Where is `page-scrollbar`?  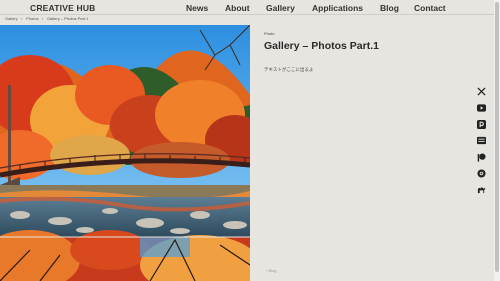 page-scrollbar is located at coordinates (497, 140).